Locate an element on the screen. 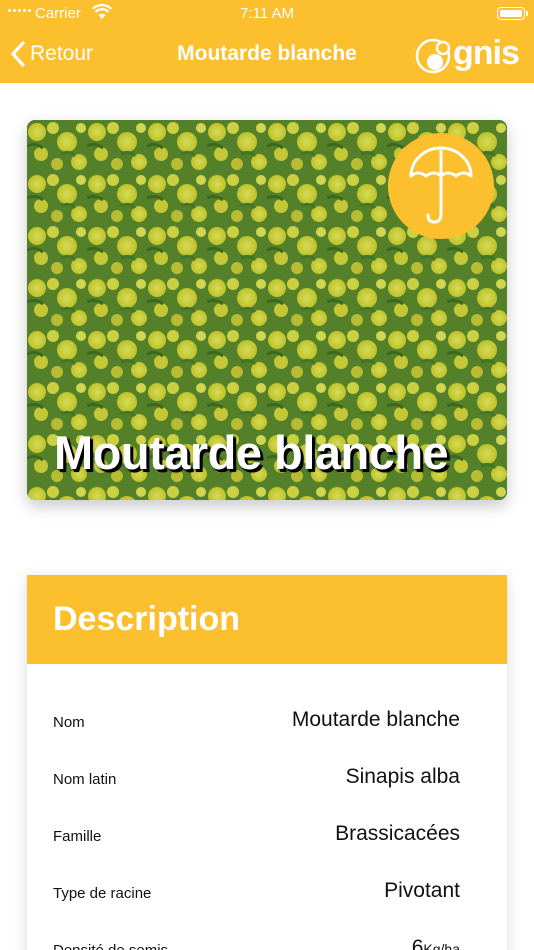  row-value: Moutarde blanche is located at coordinates (375, 719).